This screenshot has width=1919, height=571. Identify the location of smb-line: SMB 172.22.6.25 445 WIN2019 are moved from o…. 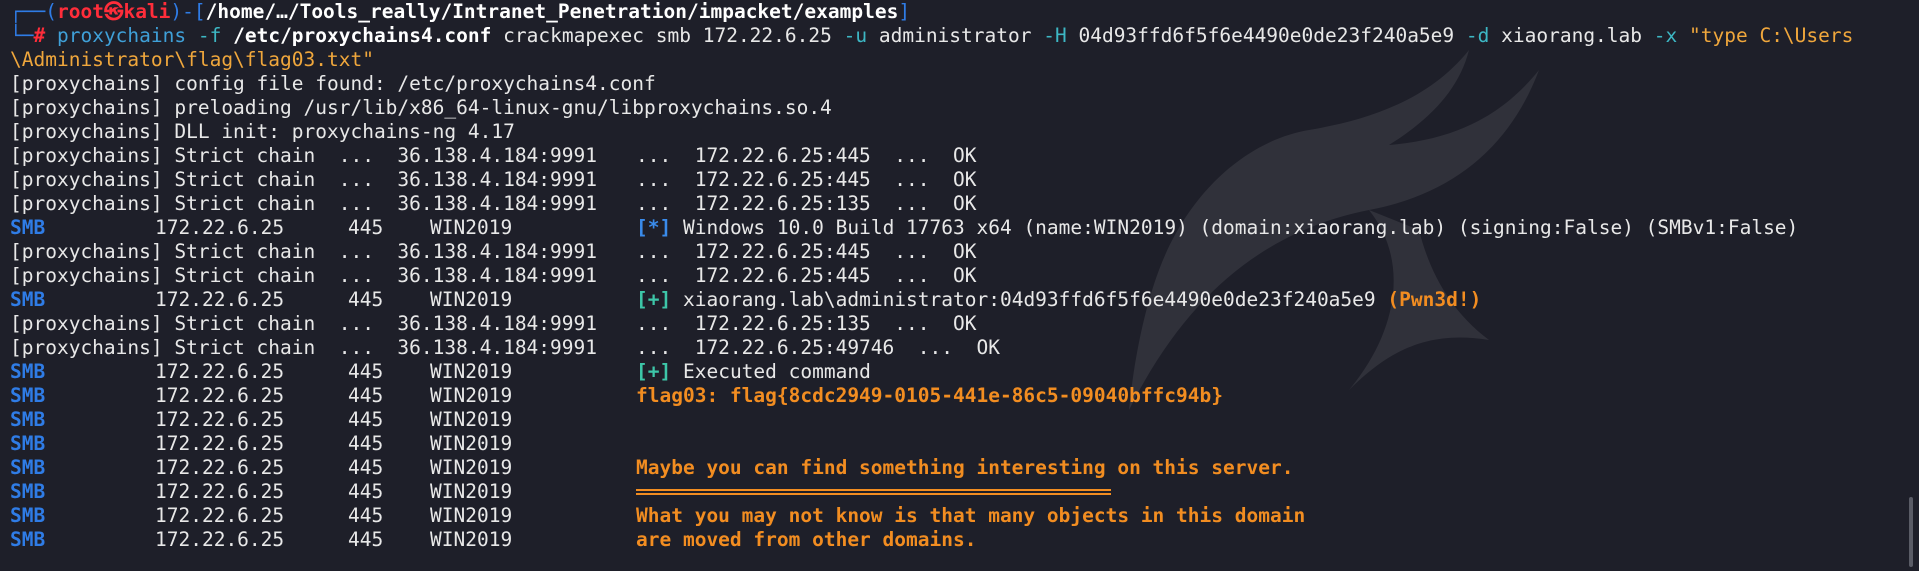
(493, 539).